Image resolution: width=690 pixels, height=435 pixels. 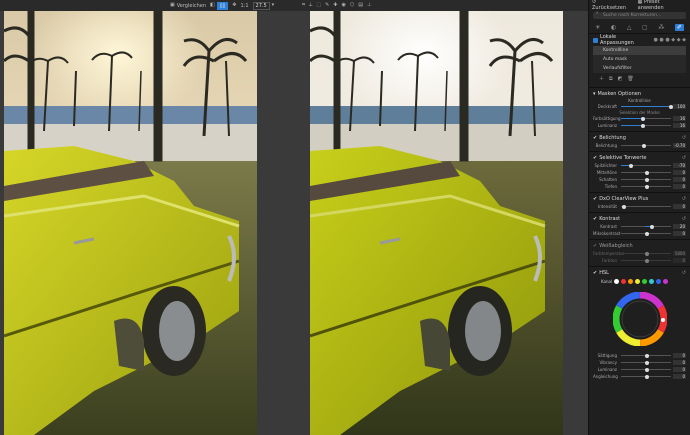 I want to click on mask-list: Kontrollline Auto mask Verlaufsfilter, so click(x=639, y=59).